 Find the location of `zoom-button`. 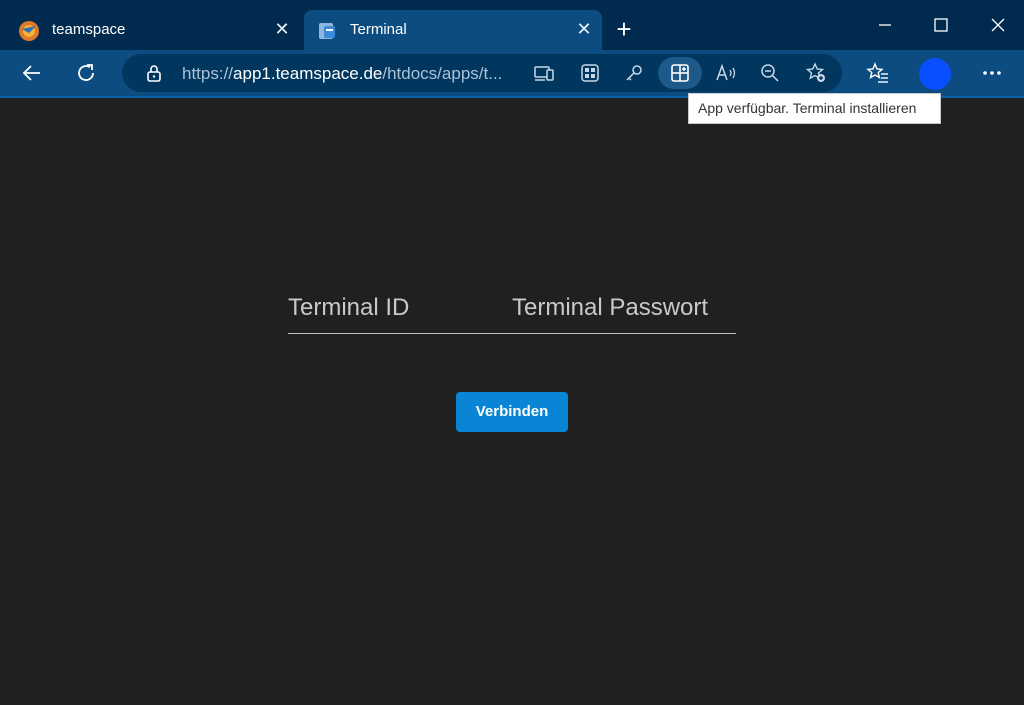

zoom-button is located at coordinates (770, 73).